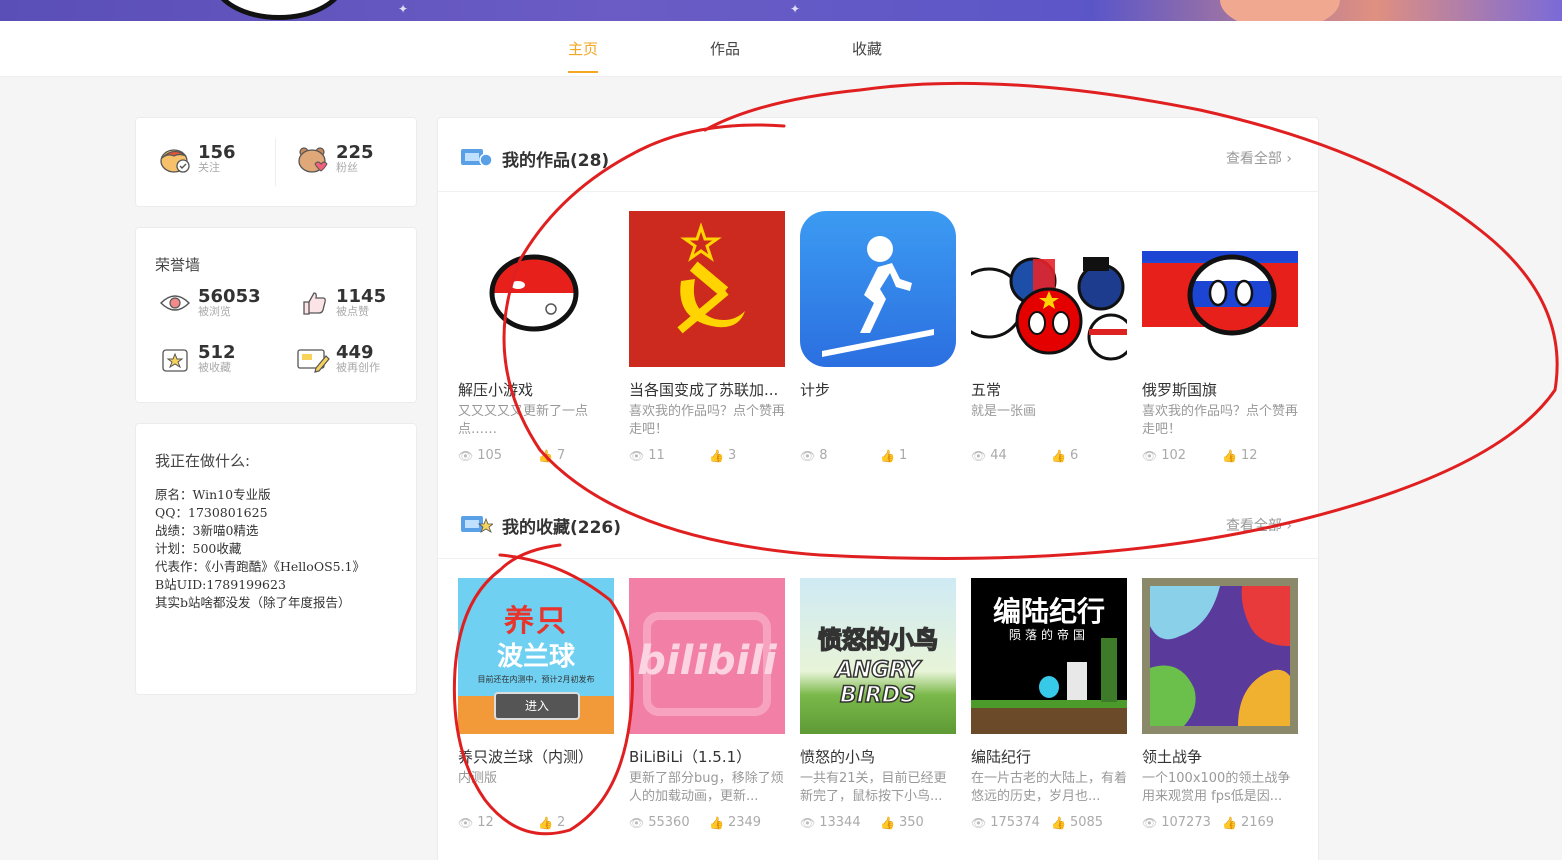 The image size is (1562, 860). What do you see at coordinates (878, 683) in the screenshot?
I see `thumb-text: ANGRY BIRDS` at bounding box center [878, 683].